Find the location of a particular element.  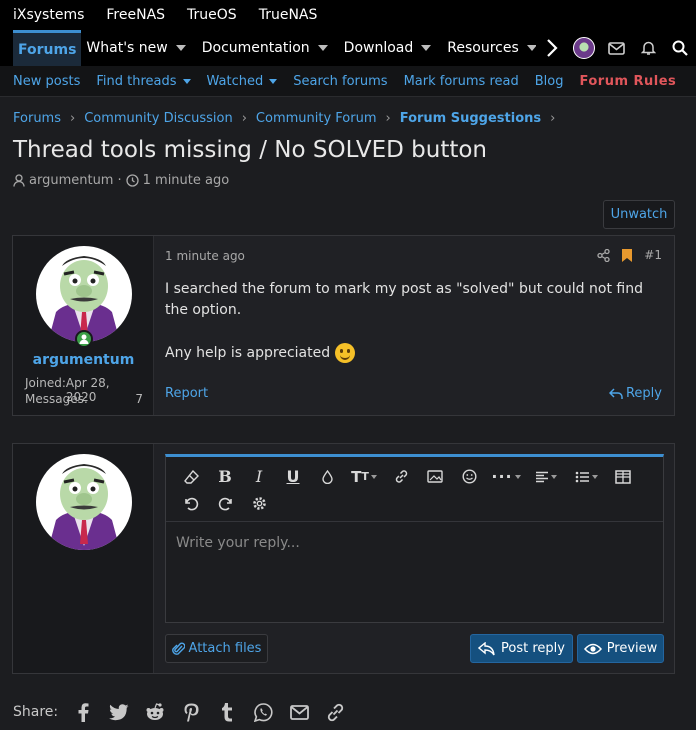

tumblr-icon is located at coordinates (227, 712).